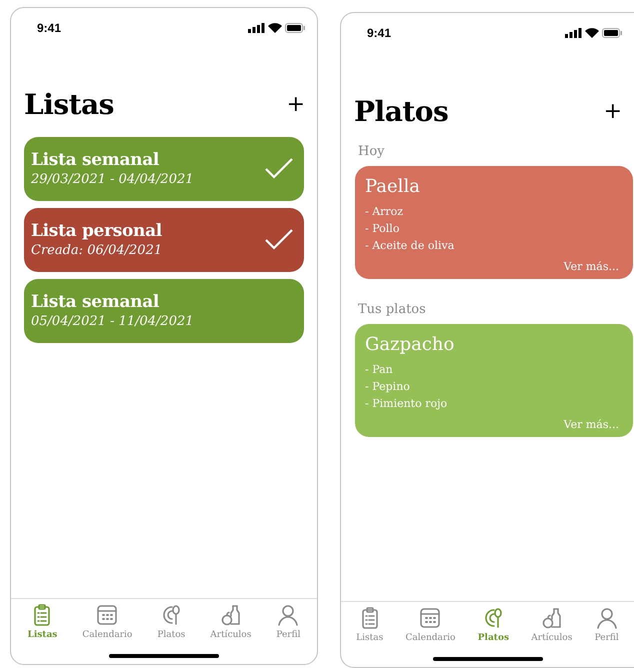 The image size is (634, 668). I want to click on list-dates: Creada: 06/04/2021, so click(97, 250).